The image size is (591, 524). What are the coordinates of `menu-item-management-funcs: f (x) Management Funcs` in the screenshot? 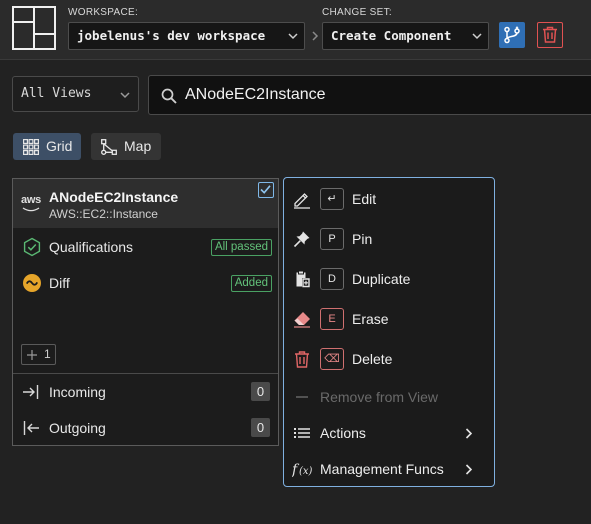 It's located at (389, 469).